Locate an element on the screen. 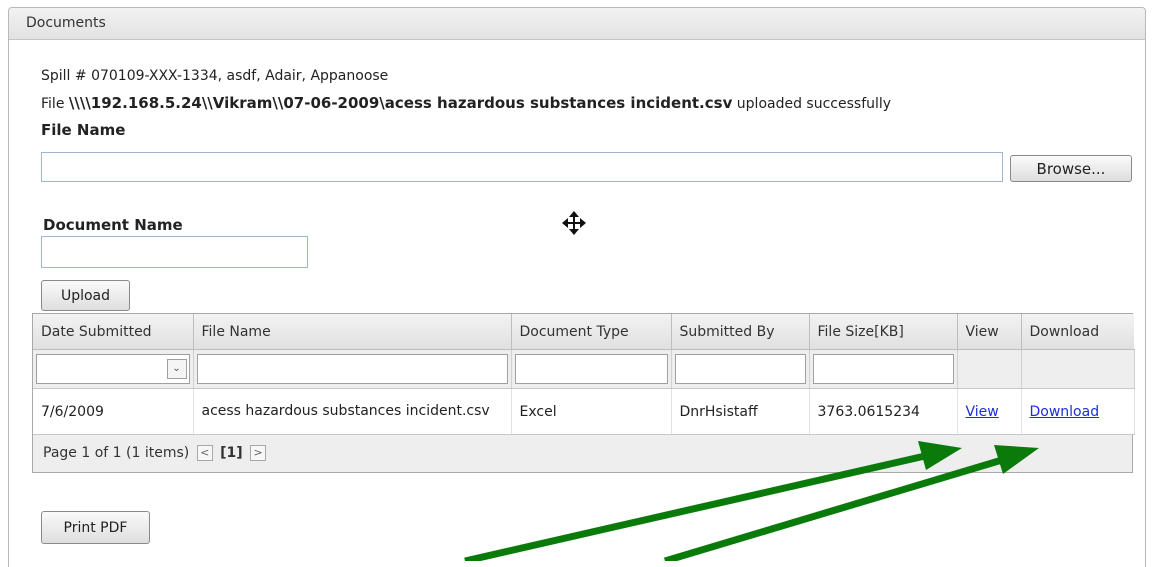 The image size is (1155, 567). document-name-input is located at coordinates (174, 252).